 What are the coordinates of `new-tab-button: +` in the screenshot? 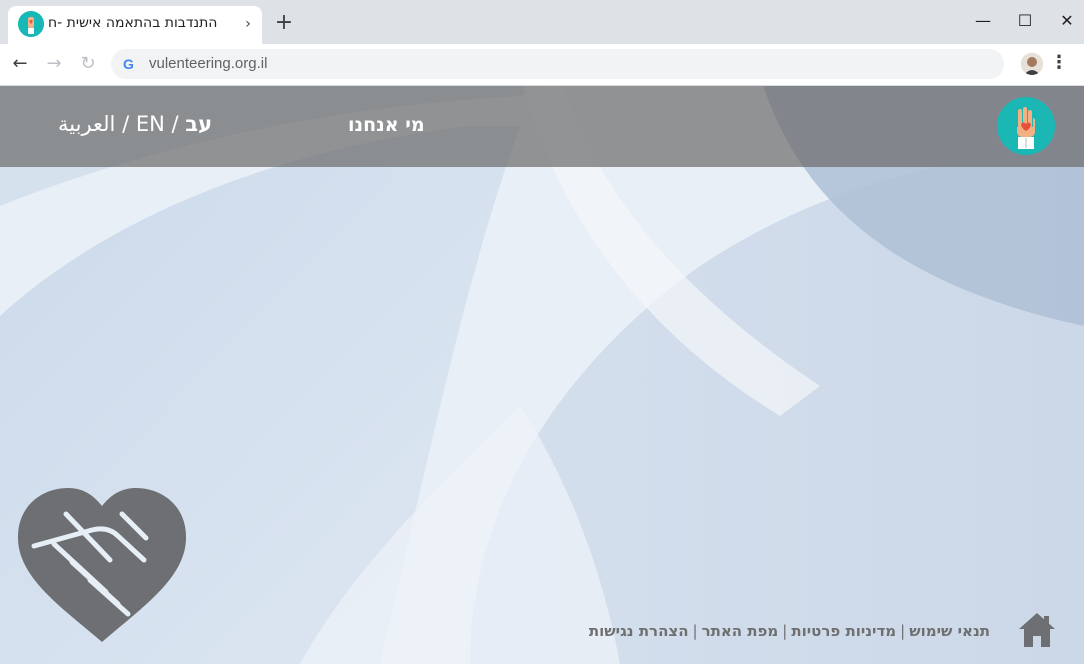 It's located at (284, 24).